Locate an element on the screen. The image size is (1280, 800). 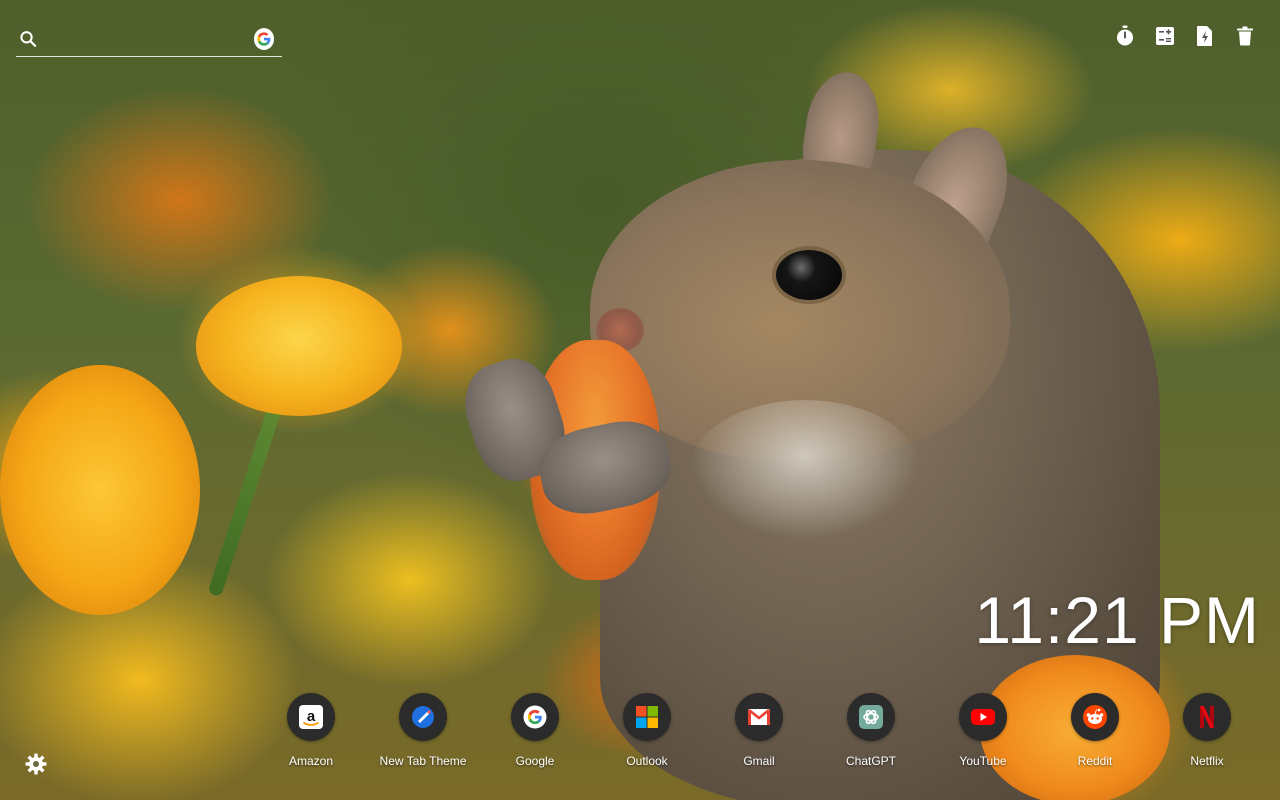
trash-button is located at coordinates (1245, 36).